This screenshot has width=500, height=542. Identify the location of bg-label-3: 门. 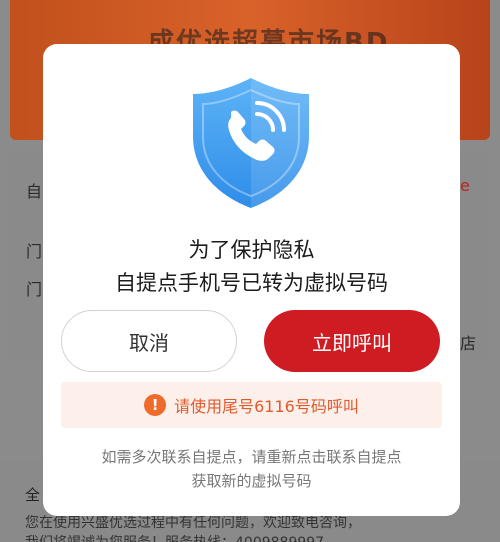
(34, 289).